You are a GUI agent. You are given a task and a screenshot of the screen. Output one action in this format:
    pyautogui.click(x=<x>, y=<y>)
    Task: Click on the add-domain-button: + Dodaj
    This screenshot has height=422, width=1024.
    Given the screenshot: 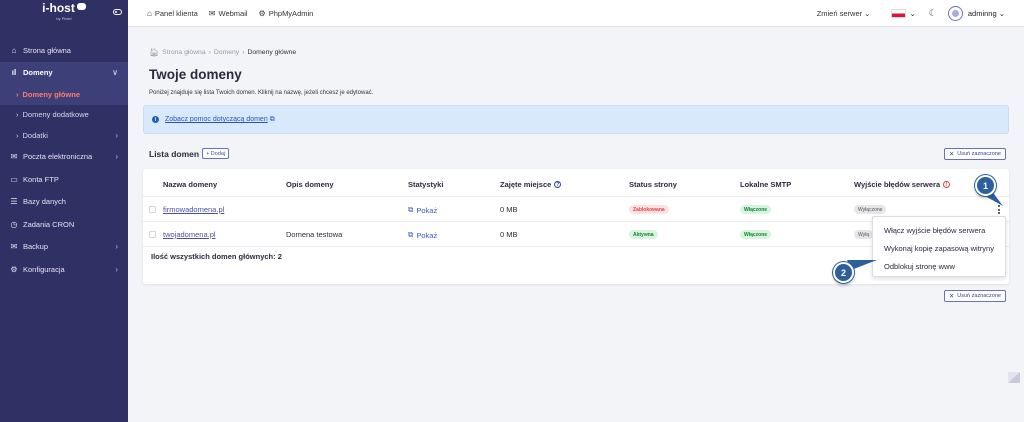 What is the action you would take?
    pyautogui.click(x=216, y=153)
    